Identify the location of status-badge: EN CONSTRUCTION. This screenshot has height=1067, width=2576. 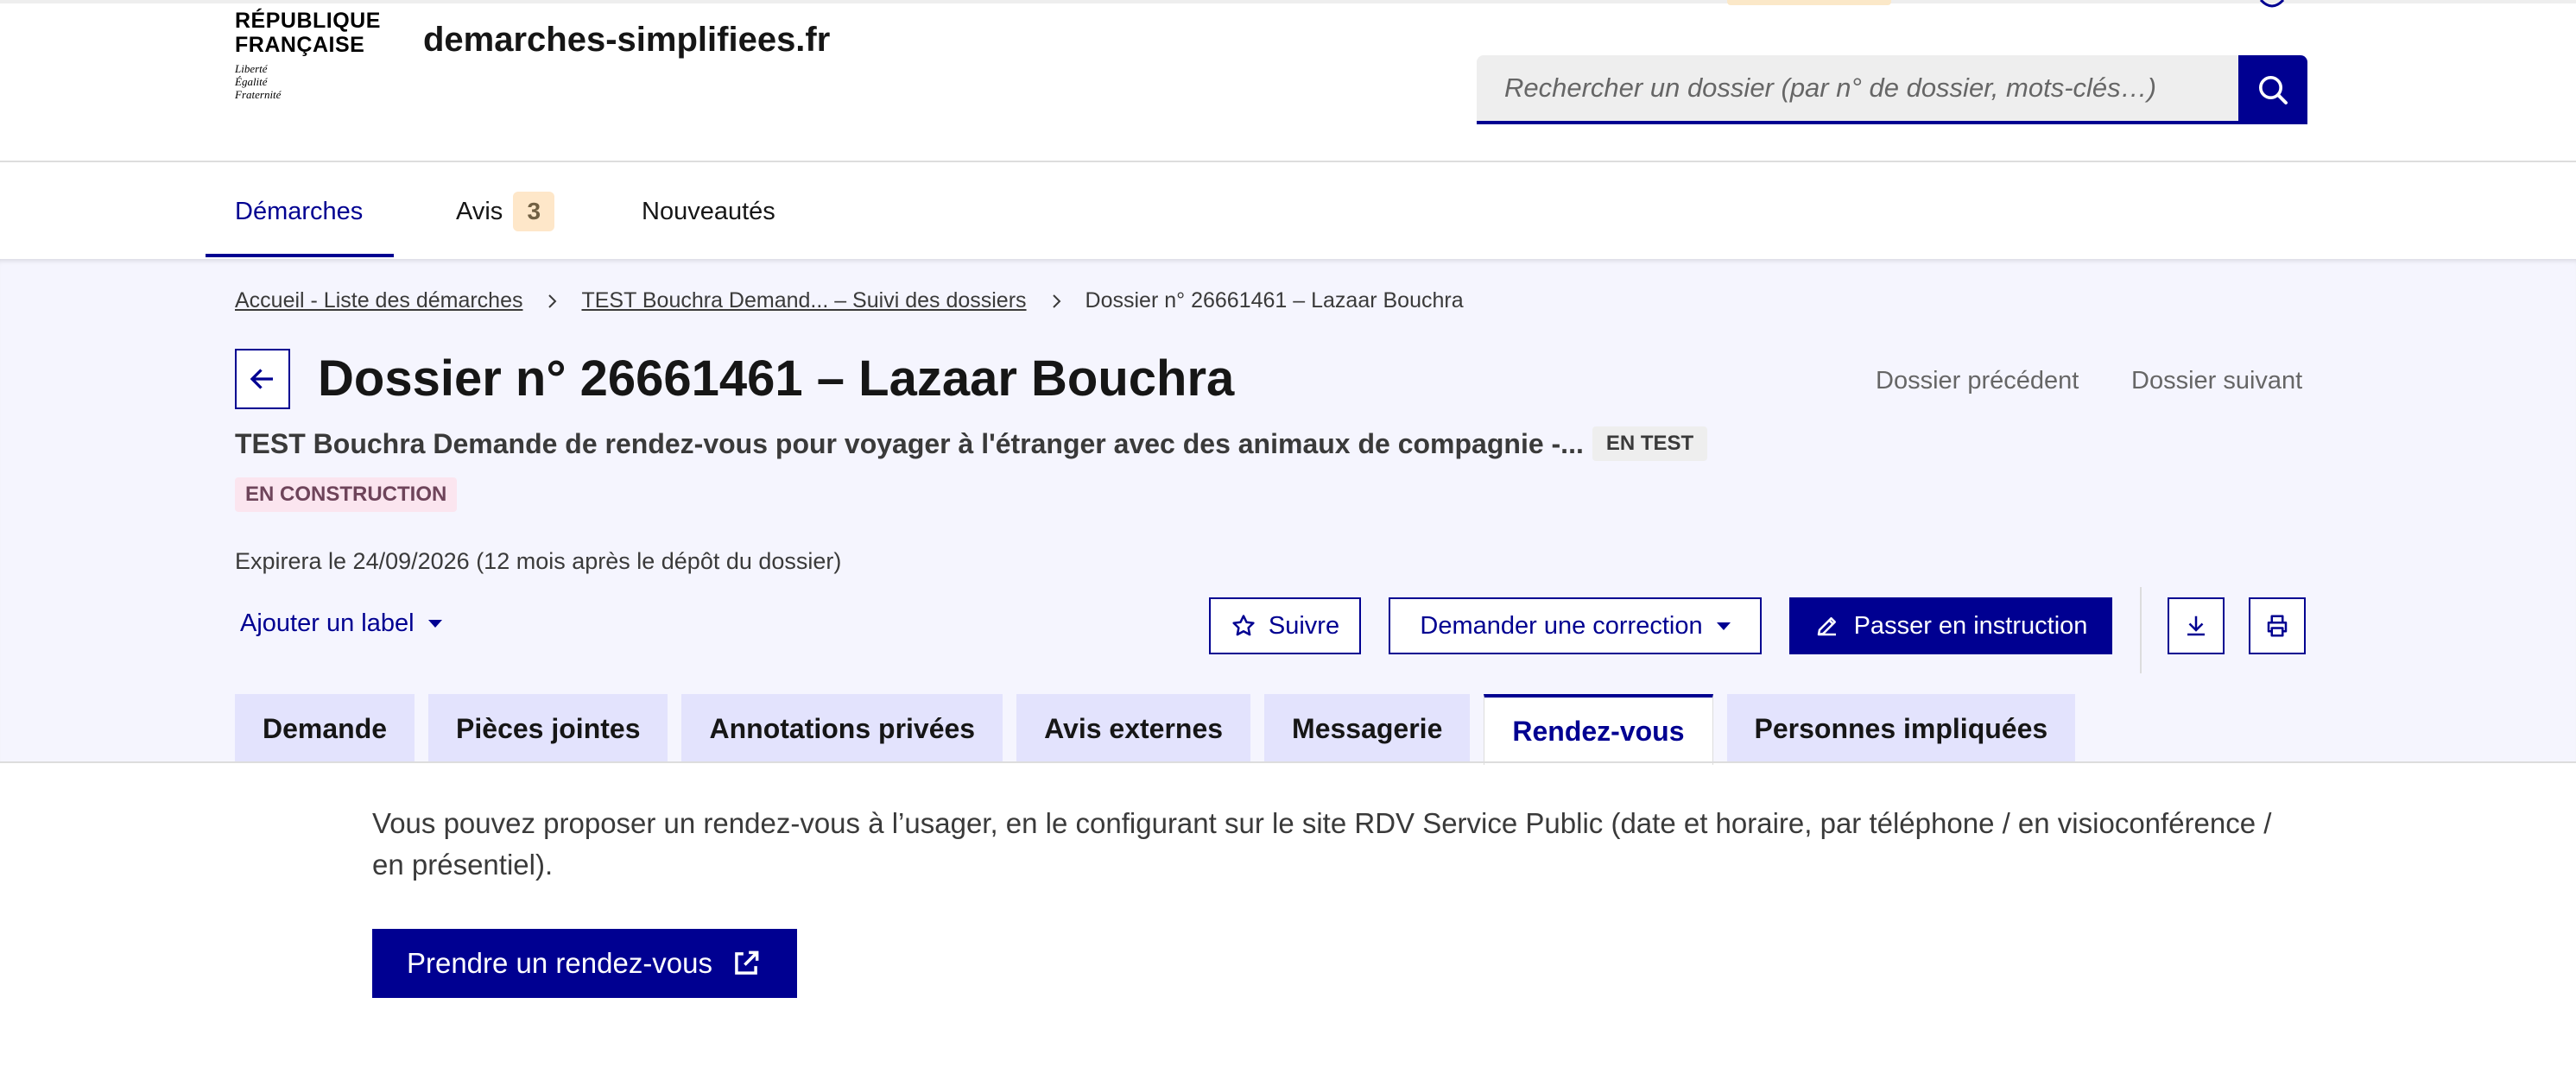
(346, 495).